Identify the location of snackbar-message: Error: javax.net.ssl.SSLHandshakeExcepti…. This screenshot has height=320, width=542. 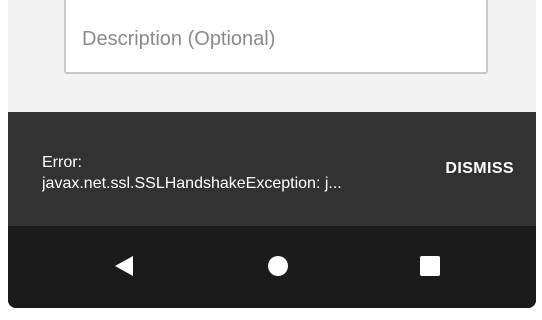
(207, 173).